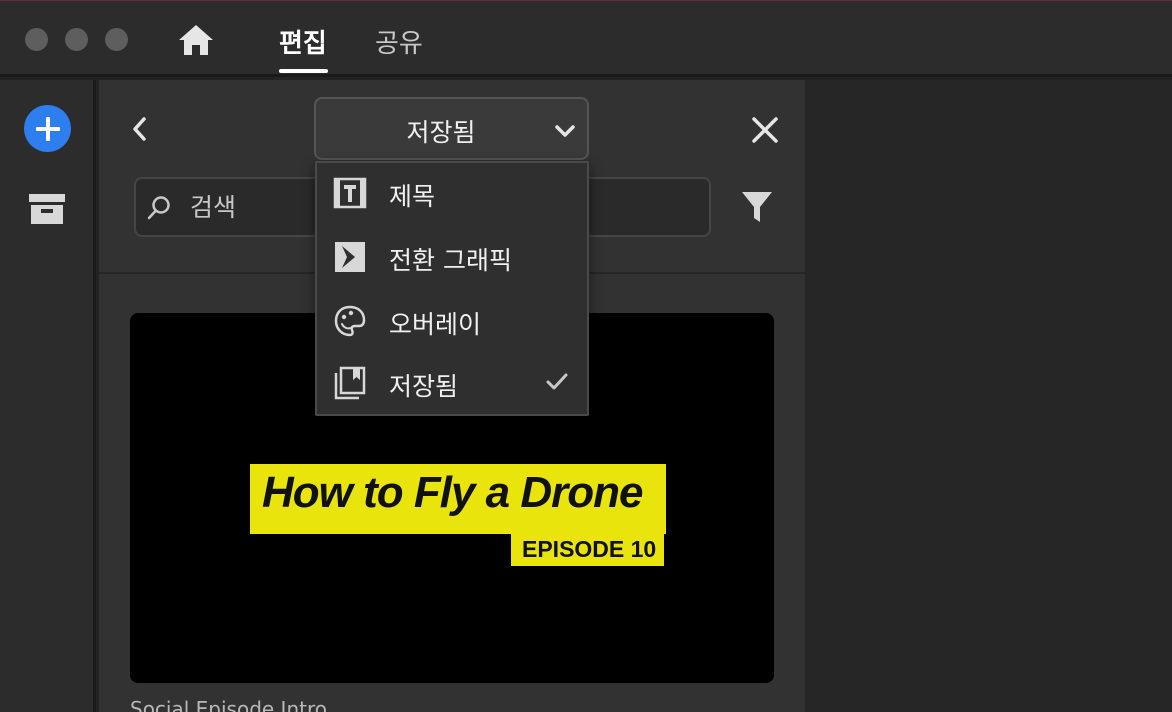  What do you see at coordinates (36, 39) in the screenshot?
I see `close-window-button` at bounding box center [36, 39].